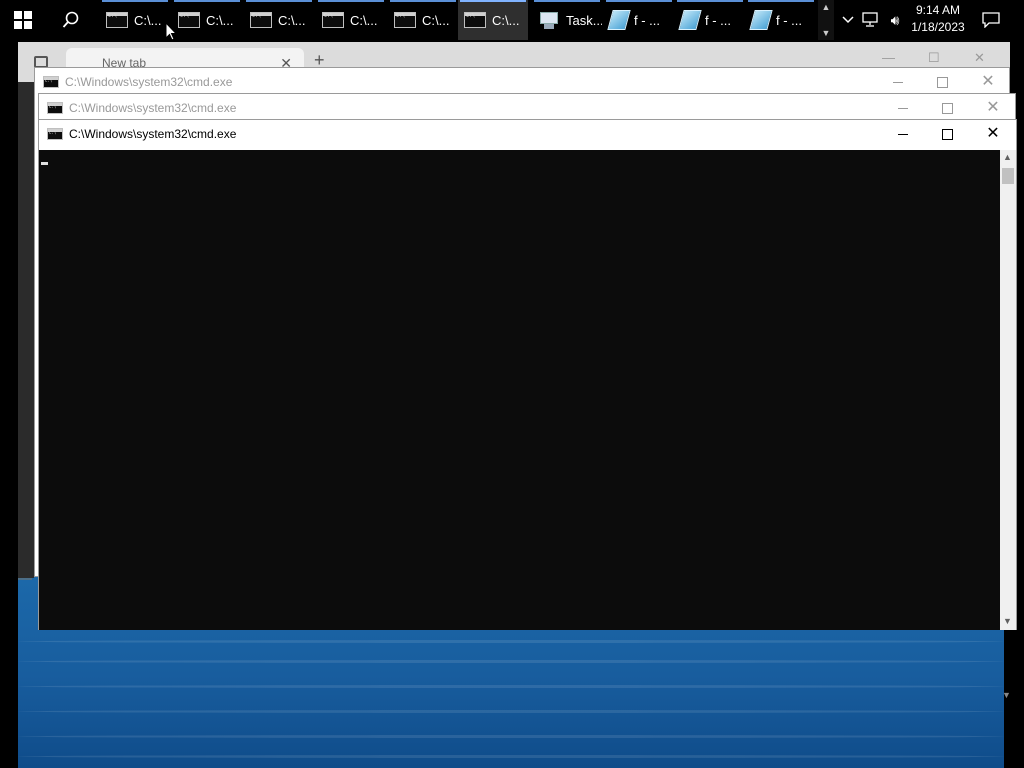  What do you see at coordinates (44, 163) in the screenshot?
I see `text-cursor` at bounding box center [44, 163].